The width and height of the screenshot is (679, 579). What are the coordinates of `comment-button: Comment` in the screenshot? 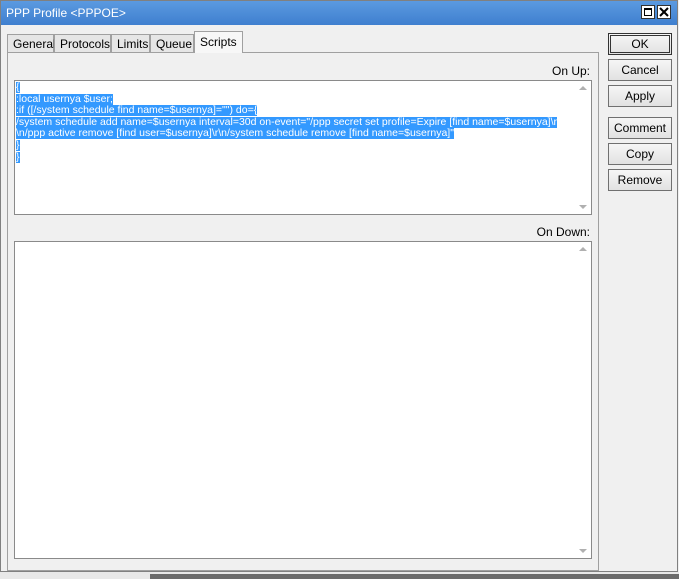 It's located at (640, 128).